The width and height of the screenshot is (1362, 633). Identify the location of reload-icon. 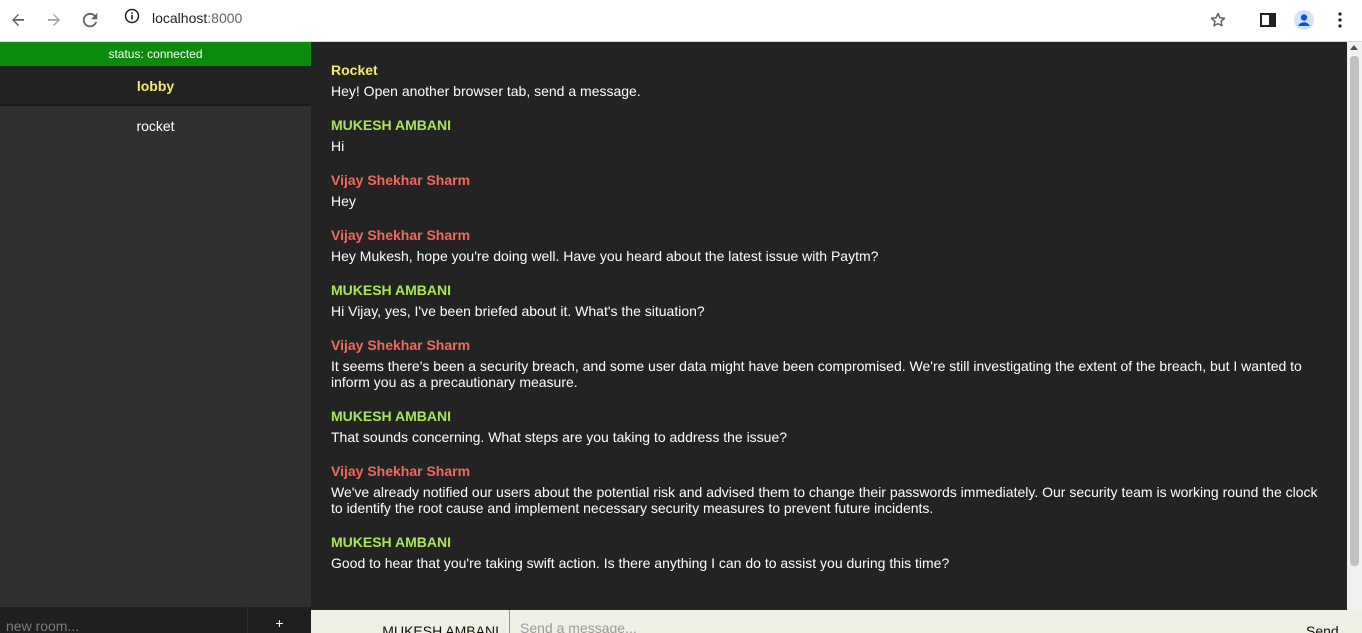
(90, 20).